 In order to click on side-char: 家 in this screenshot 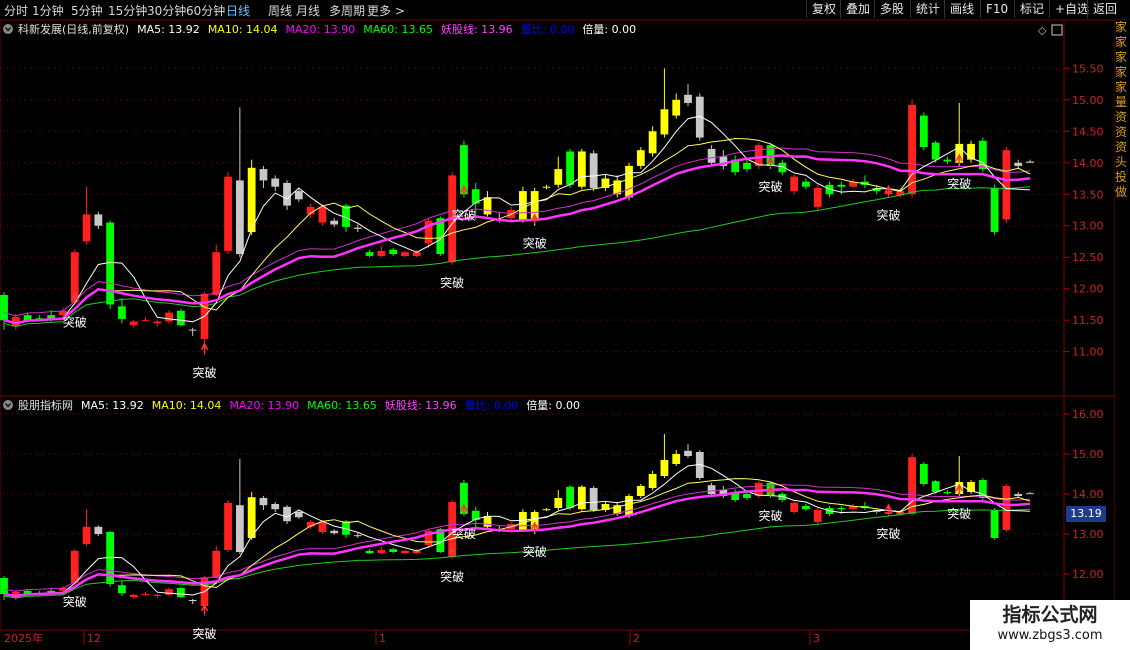, I will do `click(1121, 72)`.